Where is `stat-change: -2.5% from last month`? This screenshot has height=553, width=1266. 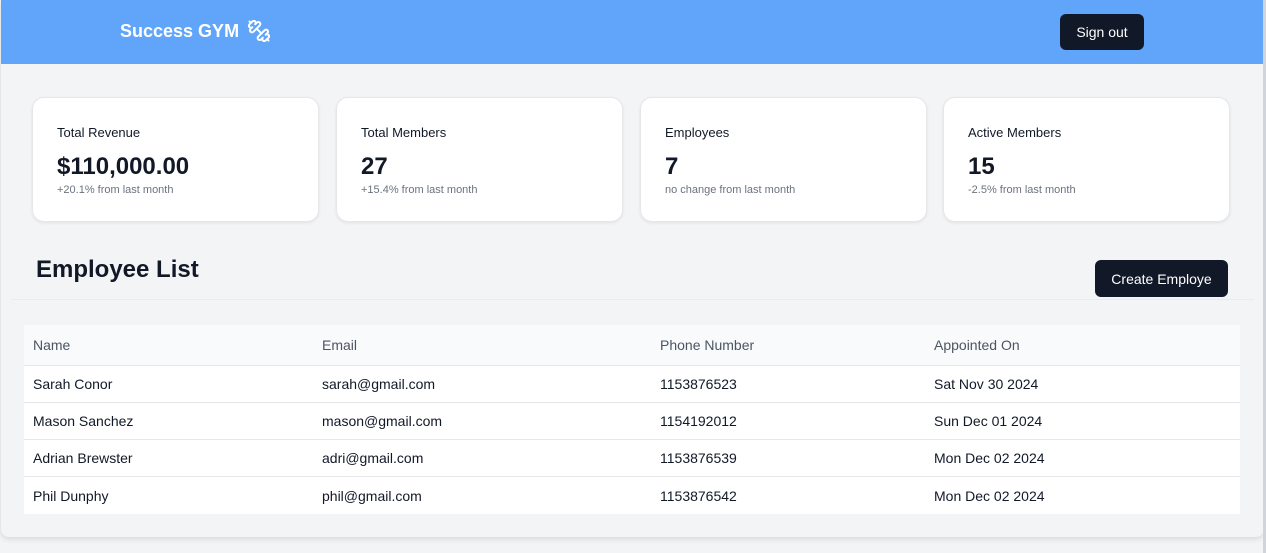 stat-change: -2.5% from last month is located at coordinates (1022, 190).